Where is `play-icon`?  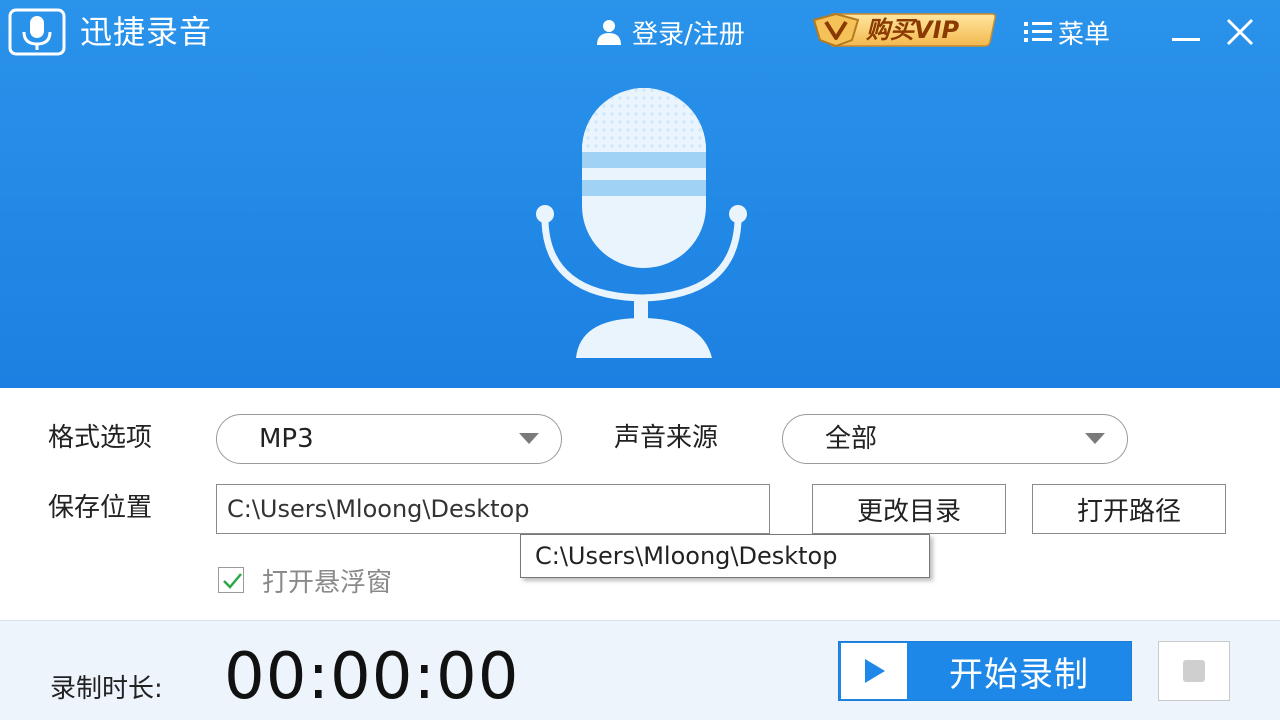
play-icon is located at coordinates (874, 671).